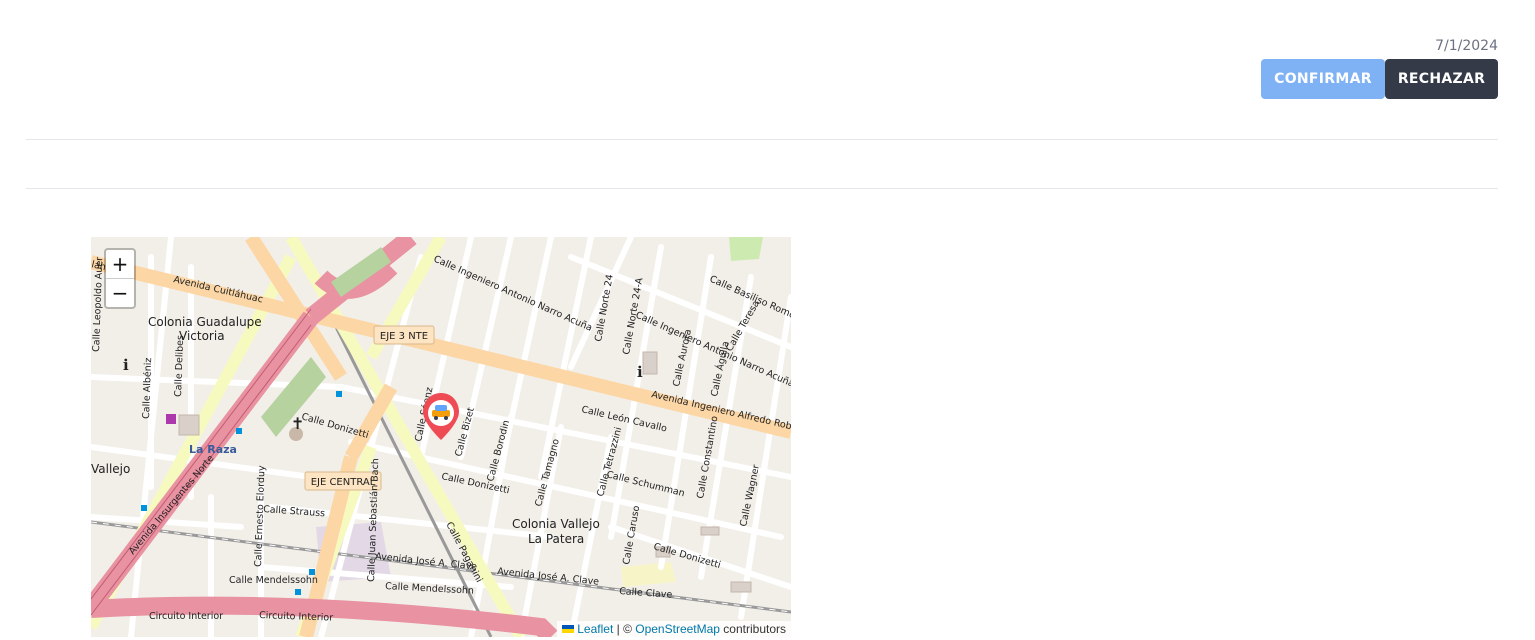 This screenshot has width=1535, height=640. I want to click on zoom-in-button: +, so click(120, 264).